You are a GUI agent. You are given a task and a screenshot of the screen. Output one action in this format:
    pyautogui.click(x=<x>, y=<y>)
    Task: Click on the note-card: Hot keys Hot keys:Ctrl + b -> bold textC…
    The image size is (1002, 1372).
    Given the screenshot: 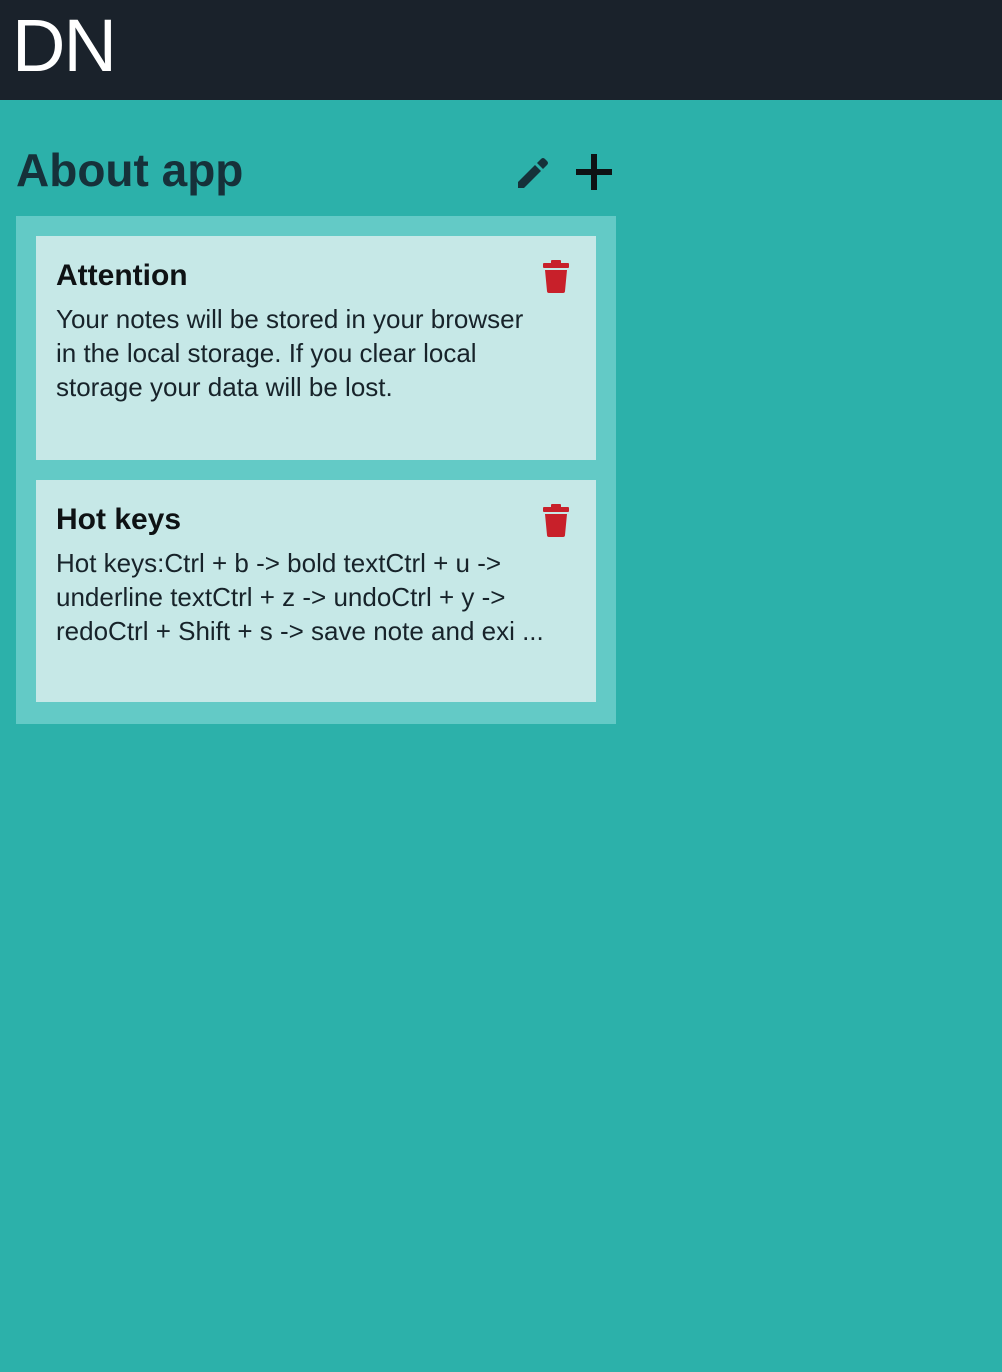 What is the action you would take?
    pyautogui.click(x=316, y=591)
    